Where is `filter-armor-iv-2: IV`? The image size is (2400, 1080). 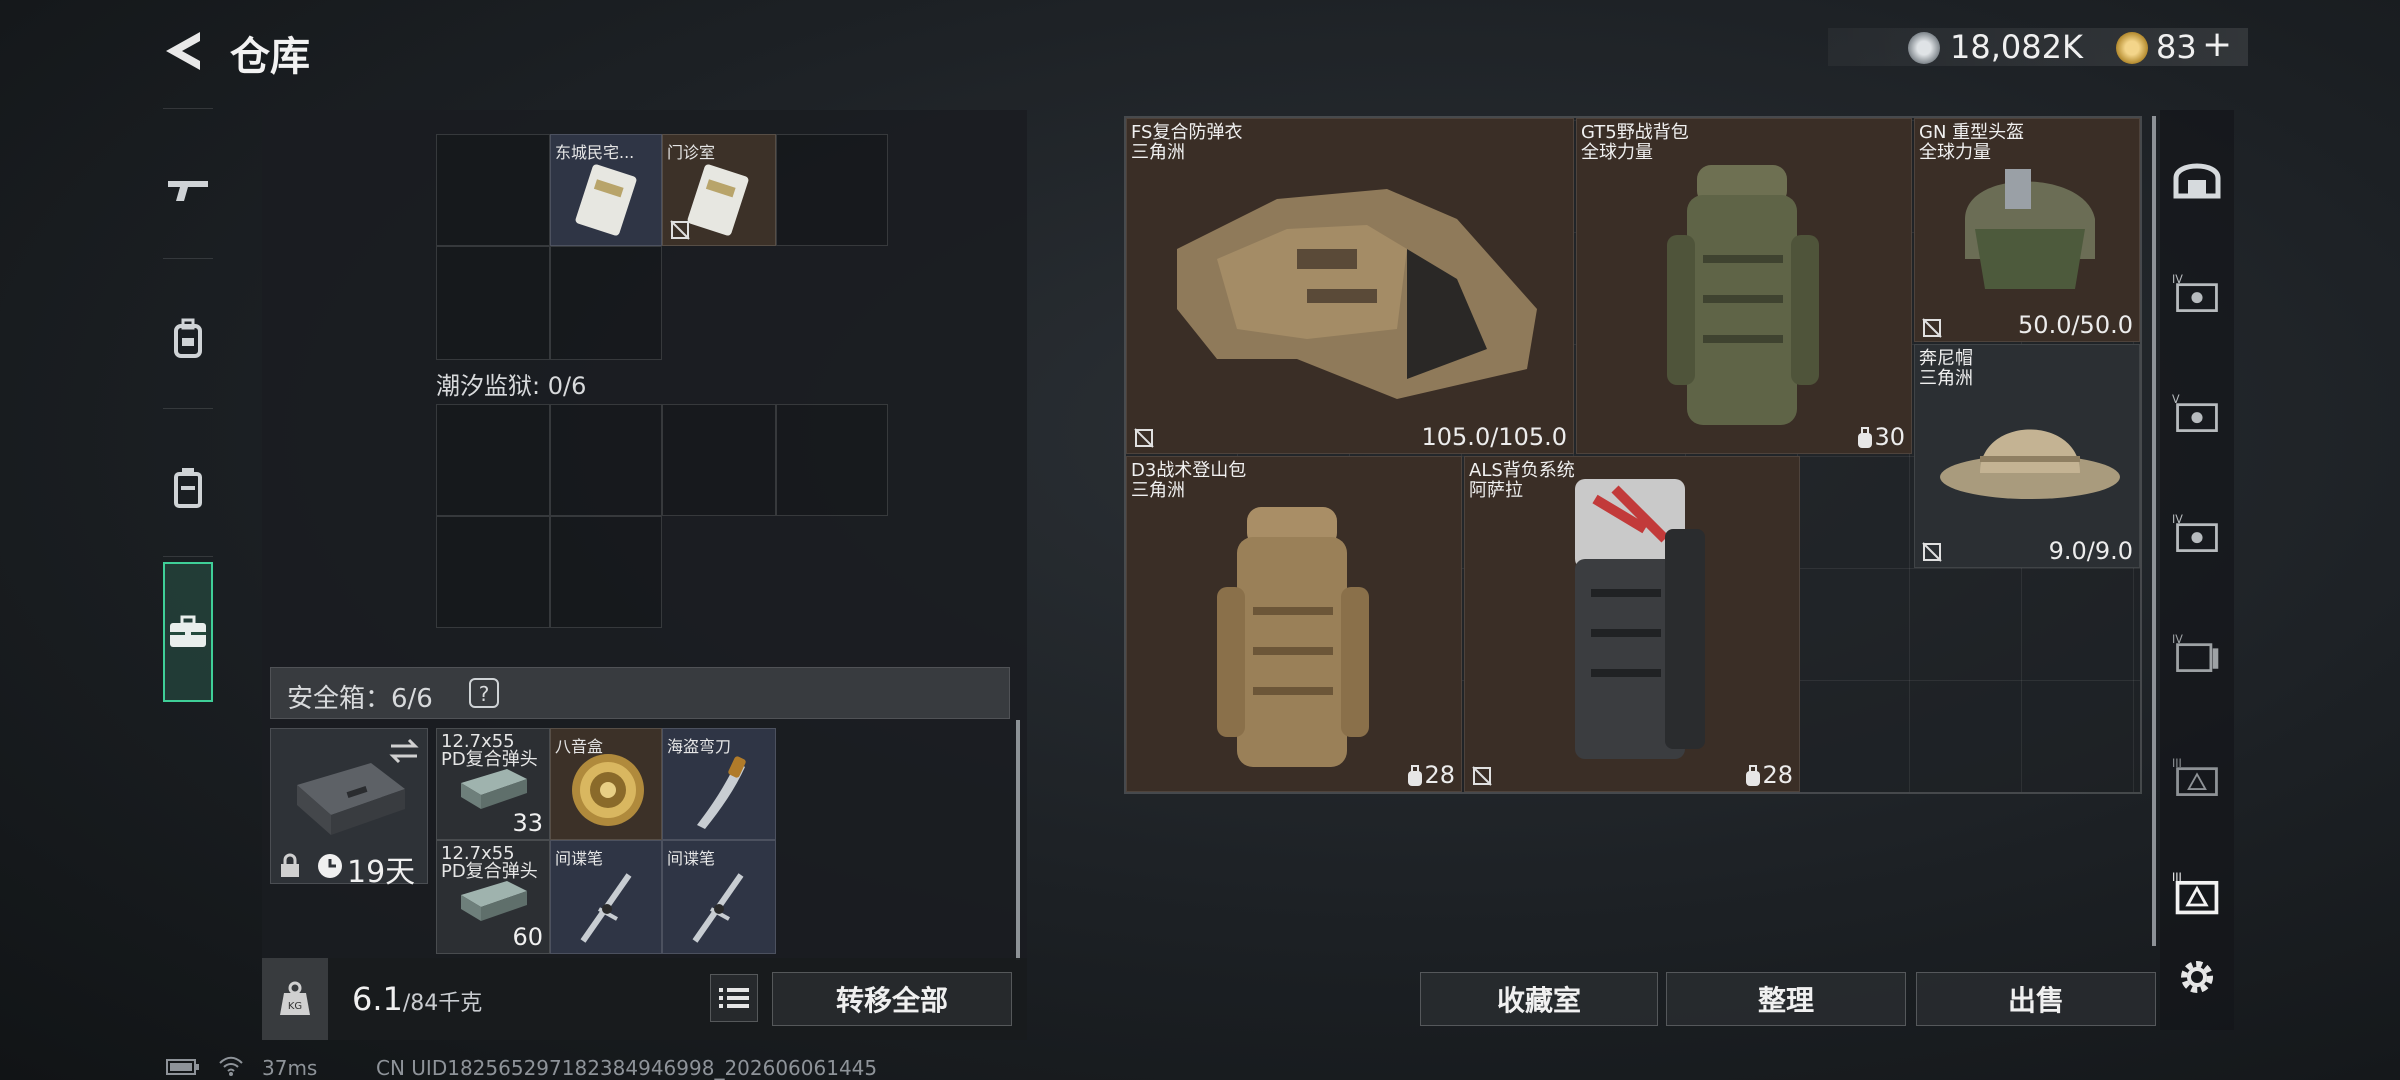 filter-armor-iv-2: IV is located at coordinates (2197, 533).